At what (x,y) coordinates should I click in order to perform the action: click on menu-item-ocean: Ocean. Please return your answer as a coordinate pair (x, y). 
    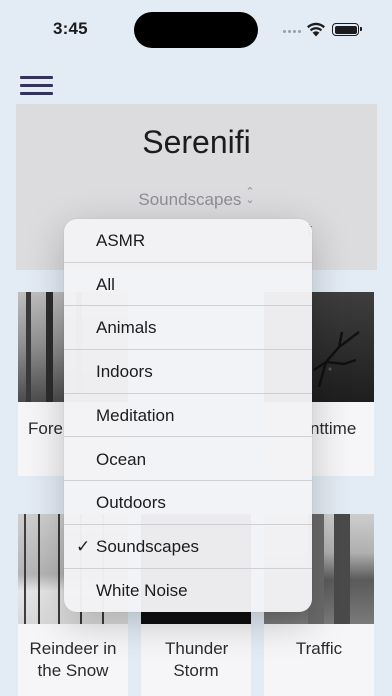
    Looking at the image, I should click on (188, 460).